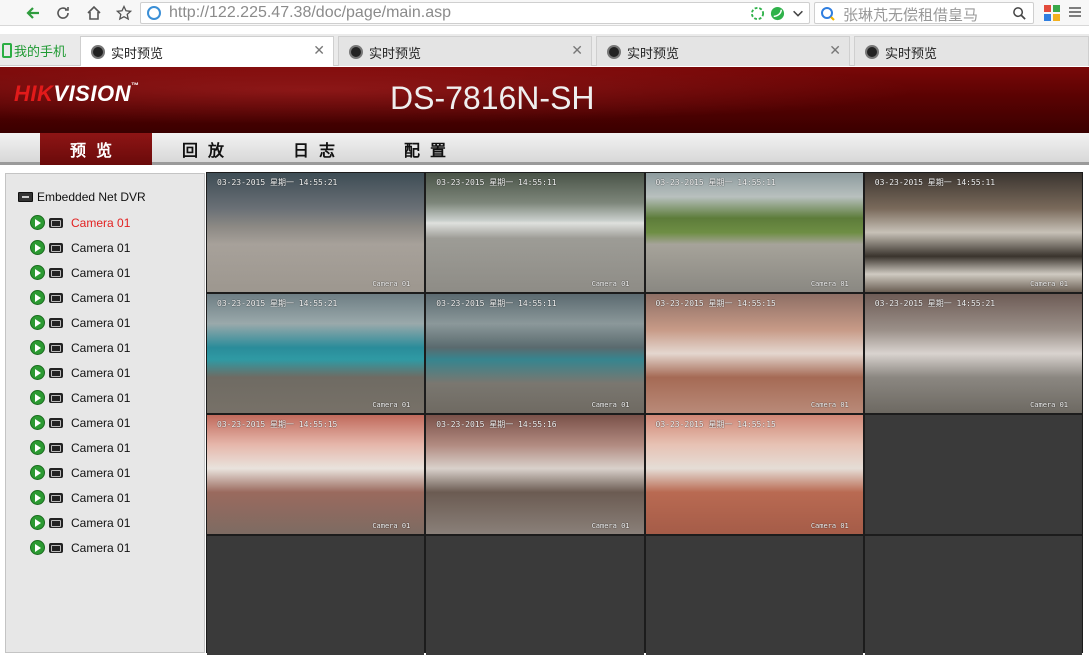 Image resolution: width=1089 pixels, height=655 pixels. Describe the element at coordinates (7, 50) in the screenshot. I see `phone-icon` at that location.